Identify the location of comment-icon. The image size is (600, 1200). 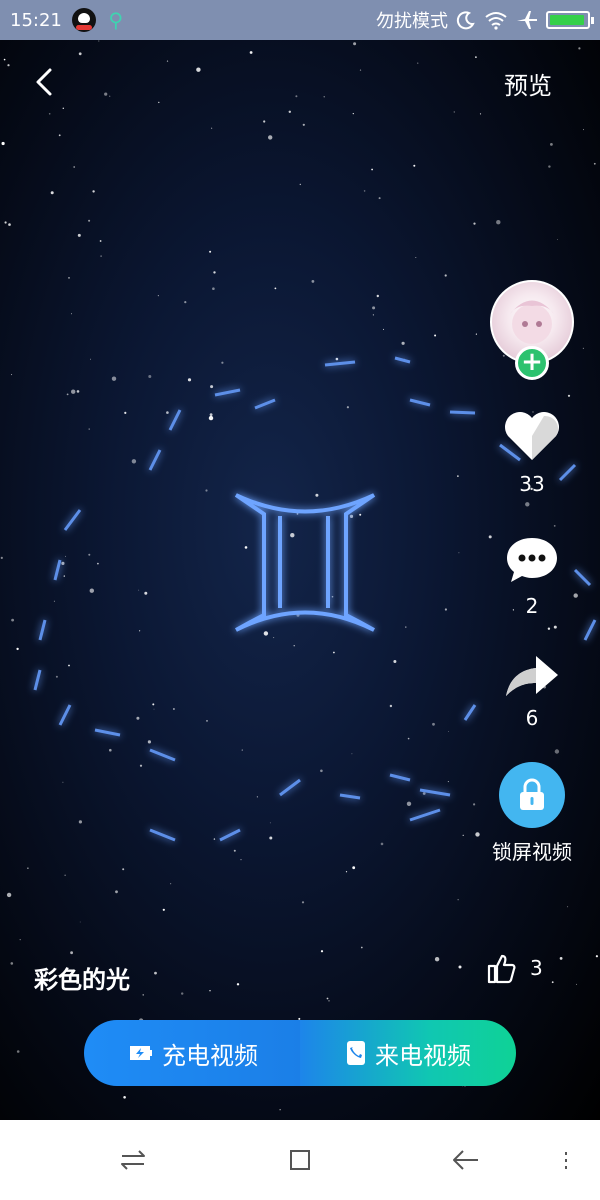
(532, 560).